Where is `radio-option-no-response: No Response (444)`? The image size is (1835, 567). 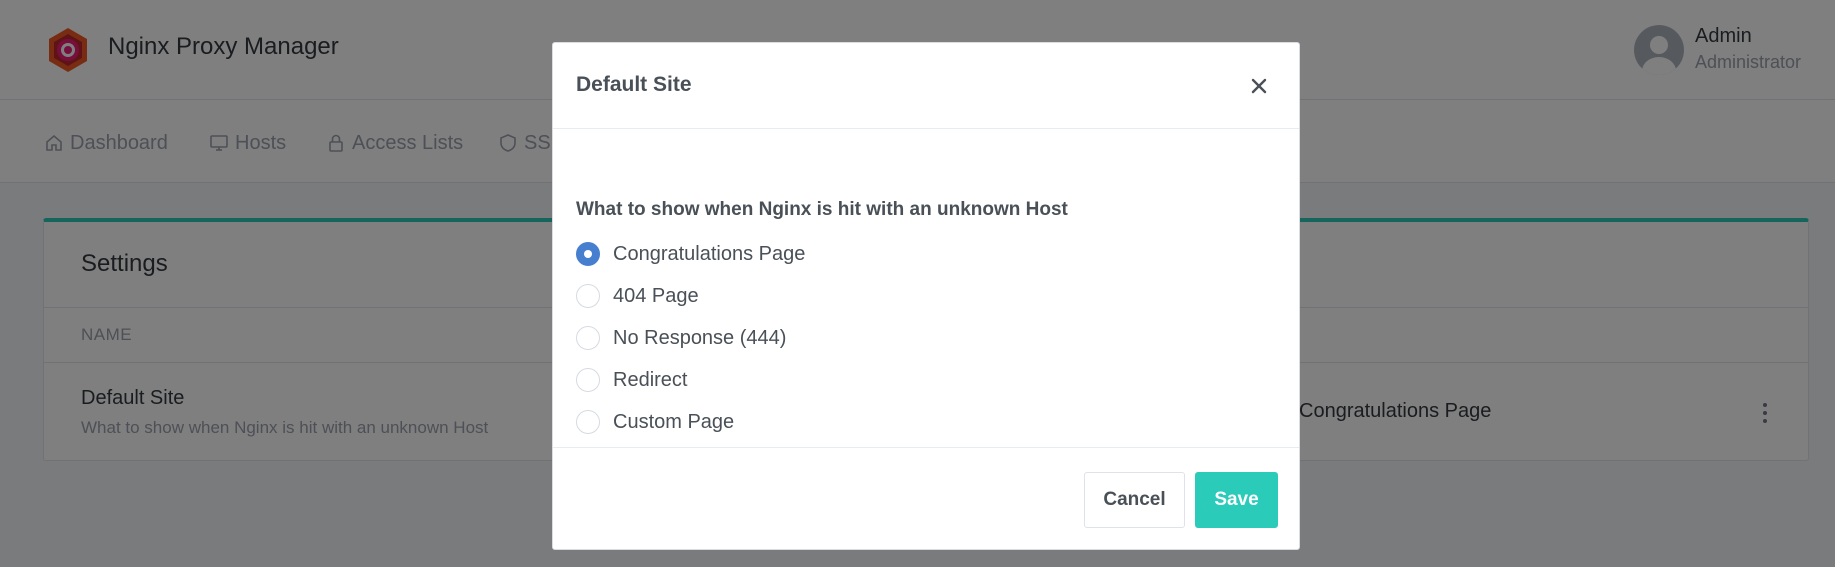 radio-option-no-response: No Response (444) is located at coordinates (681, 338).